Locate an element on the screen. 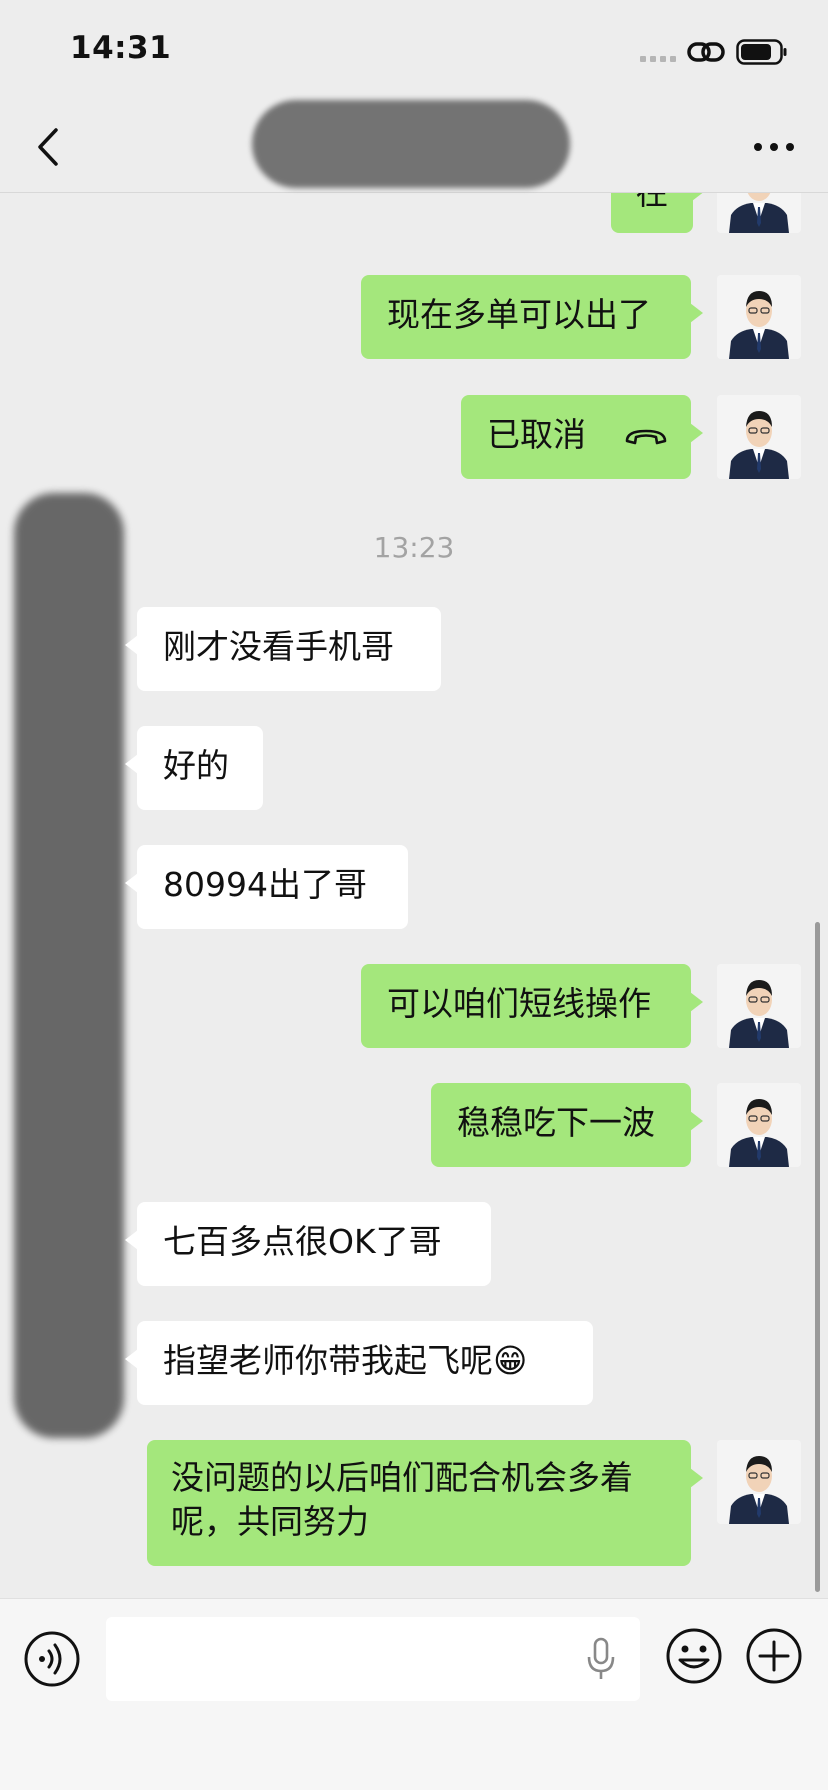 The width and height of the screenshot is (828, 1790). message-bubble-outgoing: 没问题的以后咱们配合机会多着呢，共同努力 is located at coordinates (425, 1503).